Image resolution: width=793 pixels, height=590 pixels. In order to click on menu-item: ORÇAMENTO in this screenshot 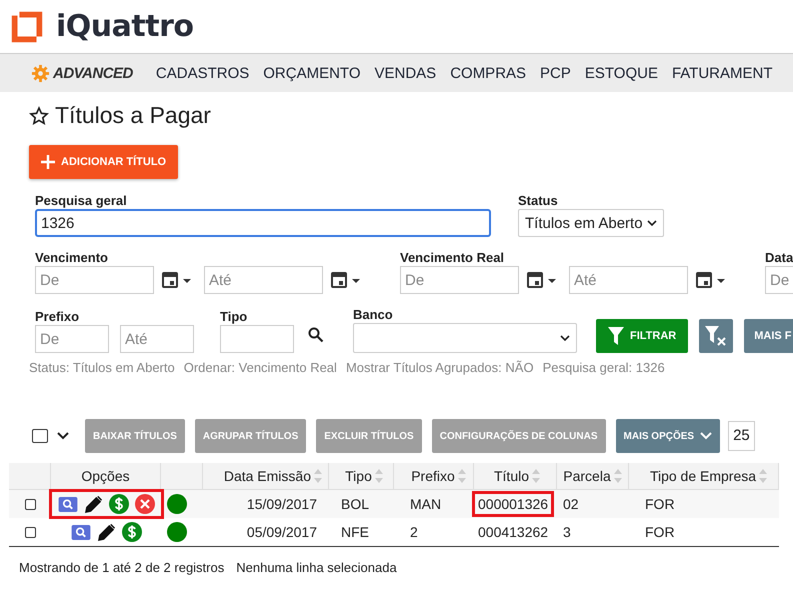, I will do `click(311, 73)`.